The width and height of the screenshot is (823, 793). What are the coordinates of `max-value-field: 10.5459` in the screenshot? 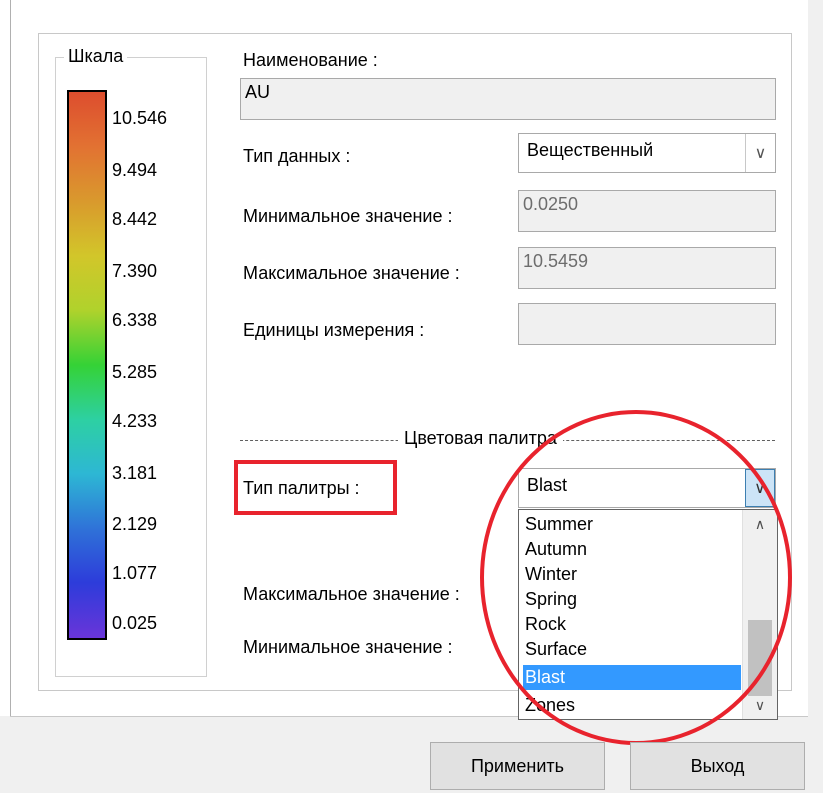 It's located at (647, 268).